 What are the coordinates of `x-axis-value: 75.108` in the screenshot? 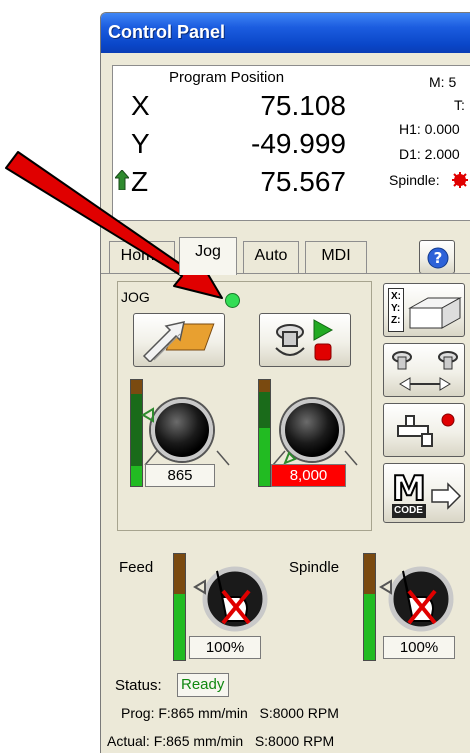 It's located at (303, 105).